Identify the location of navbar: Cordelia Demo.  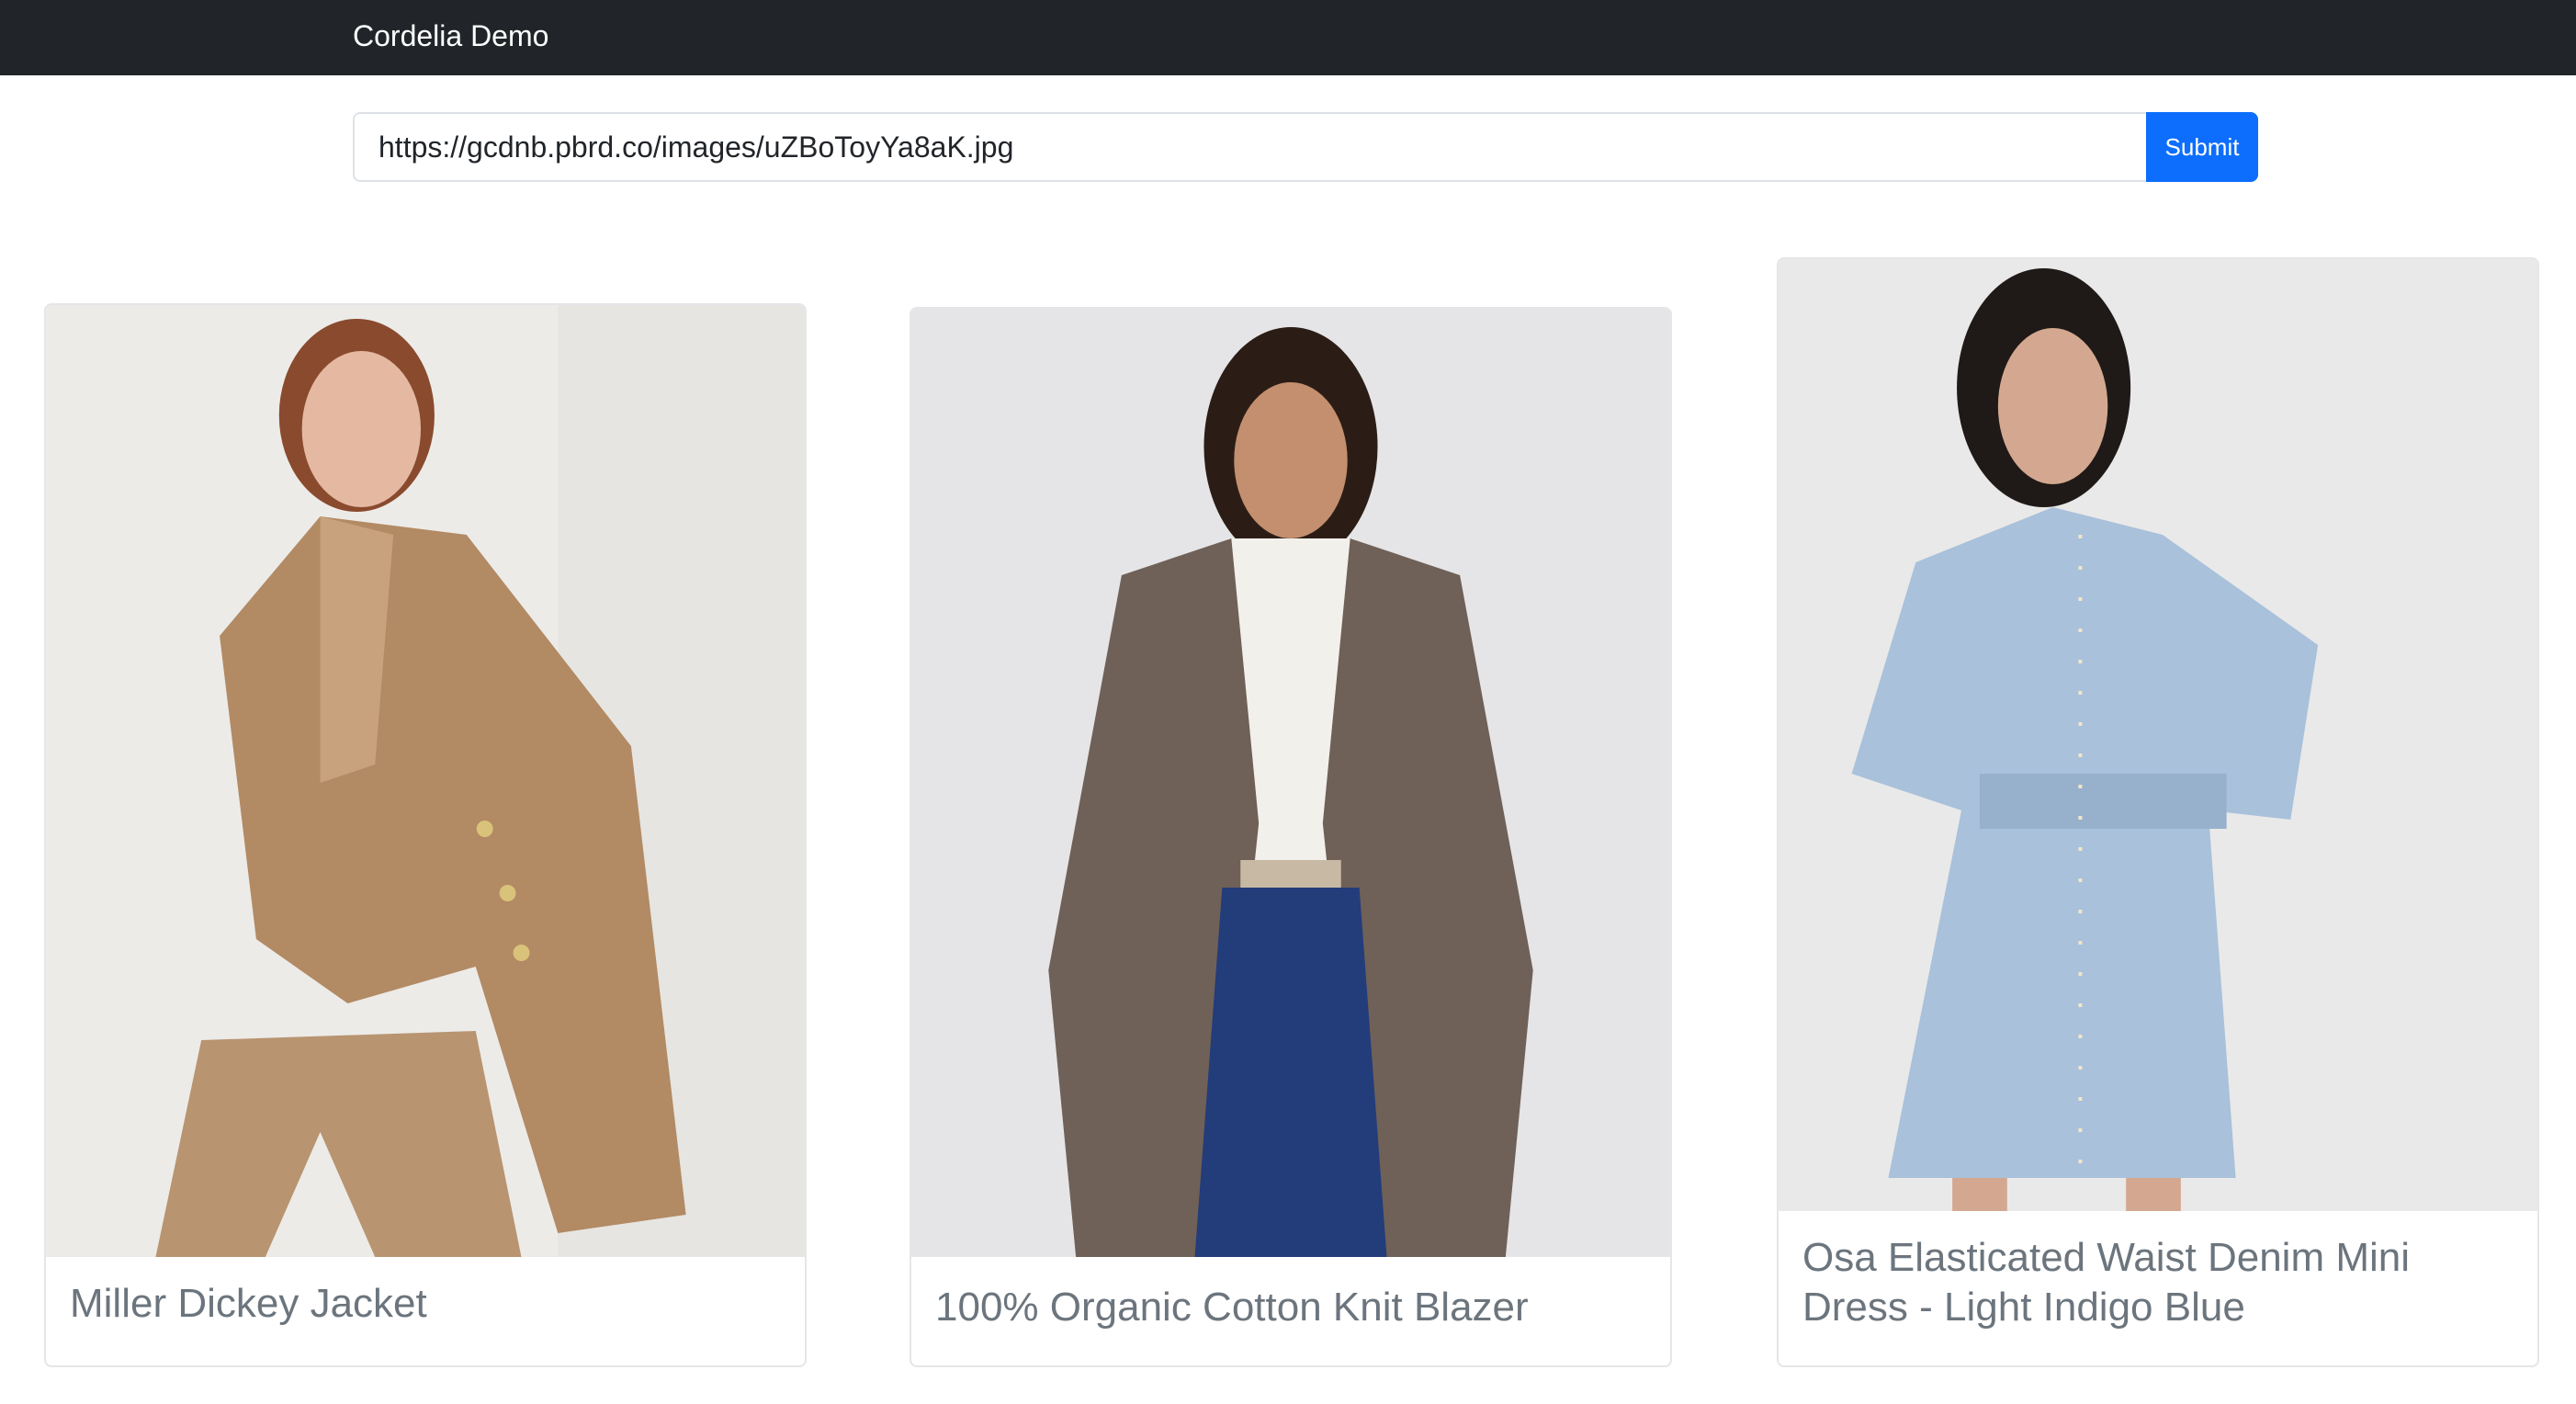
(1288, 37).